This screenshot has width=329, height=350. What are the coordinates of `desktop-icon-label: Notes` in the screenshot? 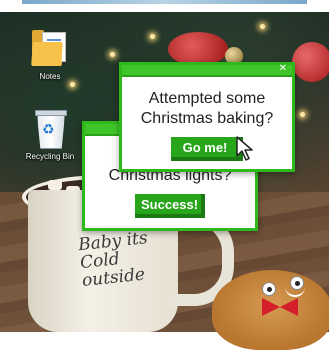 It's located at (50, 76).